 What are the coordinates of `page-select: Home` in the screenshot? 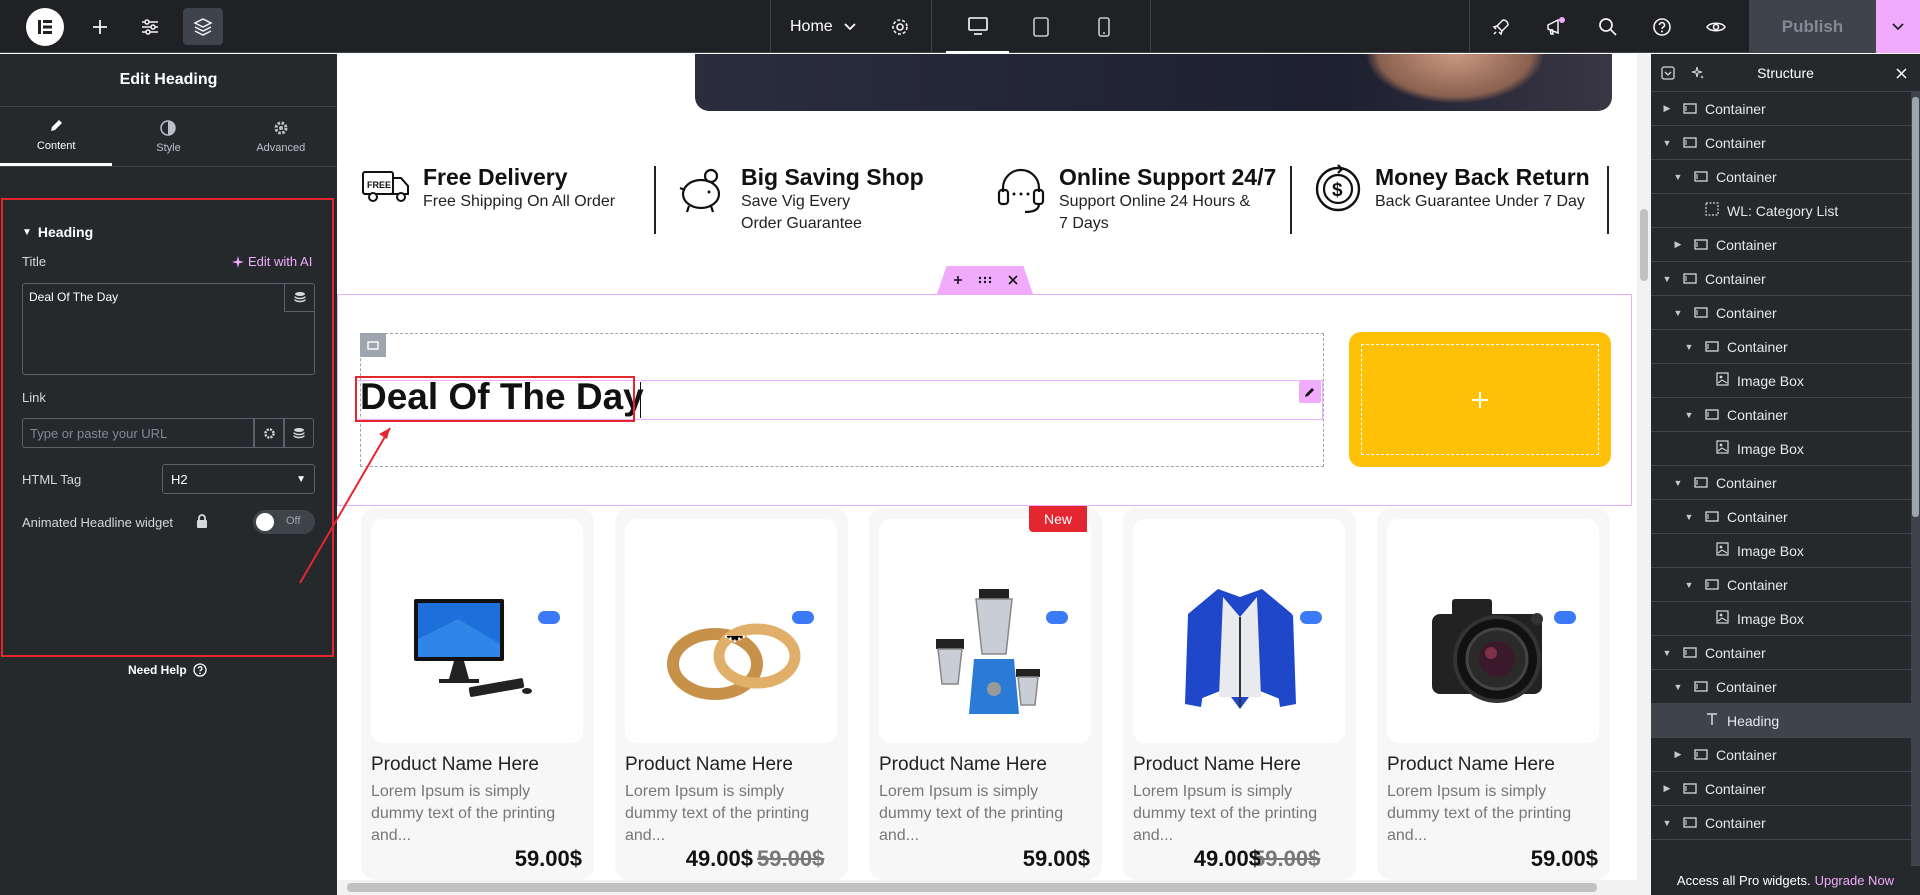 It's located at (823, 26).